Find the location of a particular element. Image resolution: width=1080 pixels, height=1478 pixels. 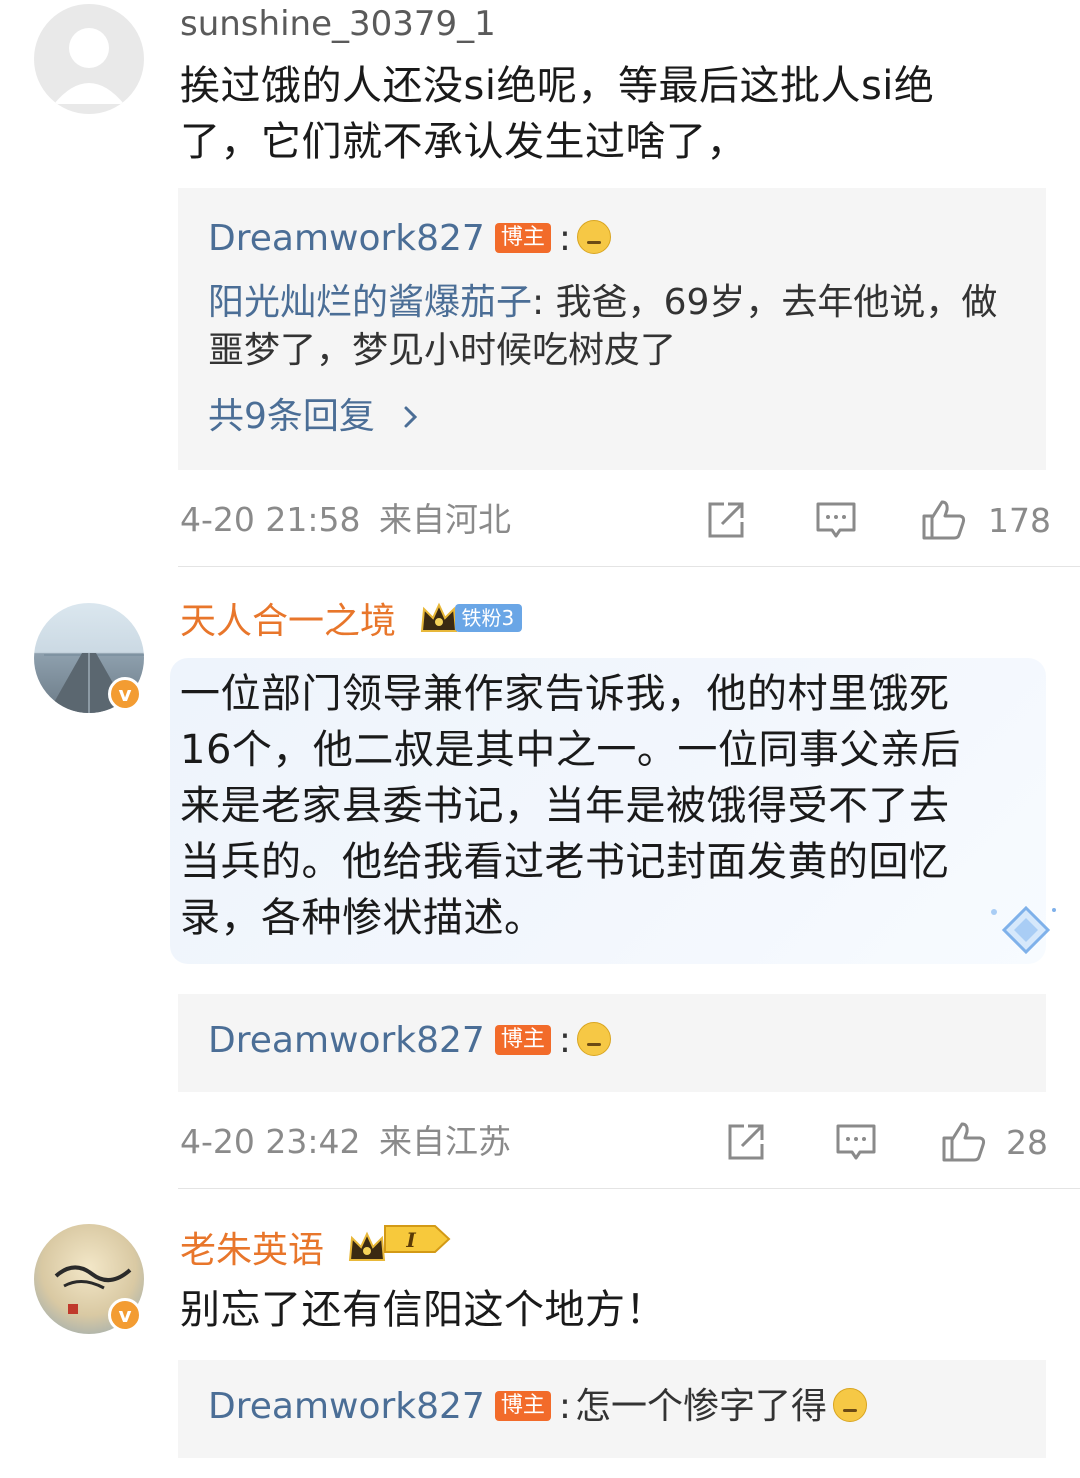

comment-text-line: 别忘了还有信阳这个地方！ is located at coordinates (423, 1310).